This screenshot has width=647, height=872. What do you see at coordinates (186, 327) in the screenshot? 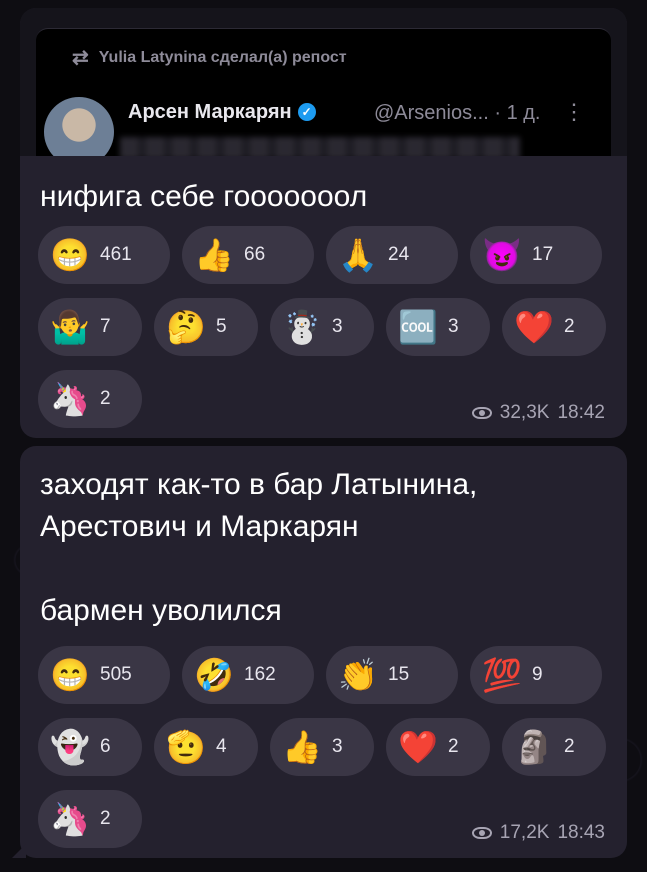
I see `reaction-emoji: 🤔` at bounding box center [186, 327].